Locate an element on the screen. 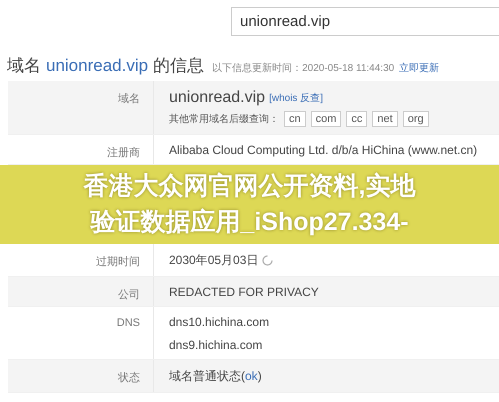 The width and height of the screenshot is (499, 402). search-field: unionread.vip is located at coordinates (365, 21).